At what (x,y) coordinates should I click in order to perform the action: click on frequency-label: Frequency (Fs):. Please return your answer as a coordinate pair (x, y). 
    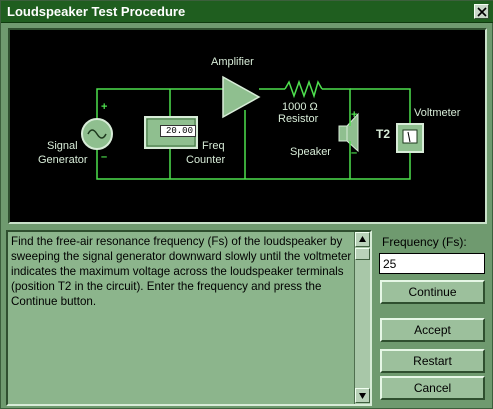
    Looking at the image, I should click on (424, 242).